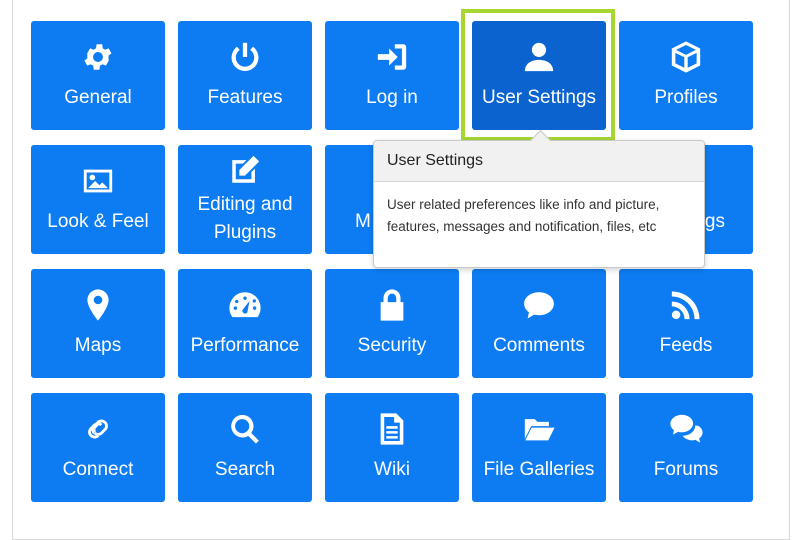 The image size is (800, 540). What do you see at coordinates (245, 323) in the screenshot?
I see `tile-performance: Performance` at bounding box center [245, 323].